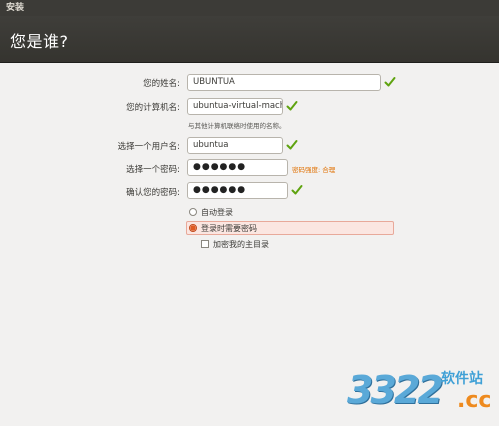  What do you see at coordinates (249, 8) in the screenshot?
I see `title-bar: 安装` at bounding box center [249, 8].